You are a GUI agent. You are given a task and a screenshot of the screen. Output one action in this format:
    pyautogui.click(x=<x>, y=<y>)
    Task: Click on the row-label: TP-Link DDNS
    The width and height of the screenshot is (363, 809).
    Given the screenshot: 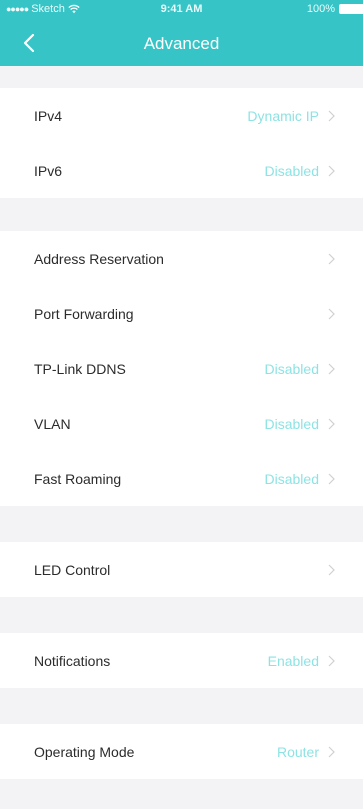 What is the action you would take?
    pyautogui.click(x=80, y=368)
    